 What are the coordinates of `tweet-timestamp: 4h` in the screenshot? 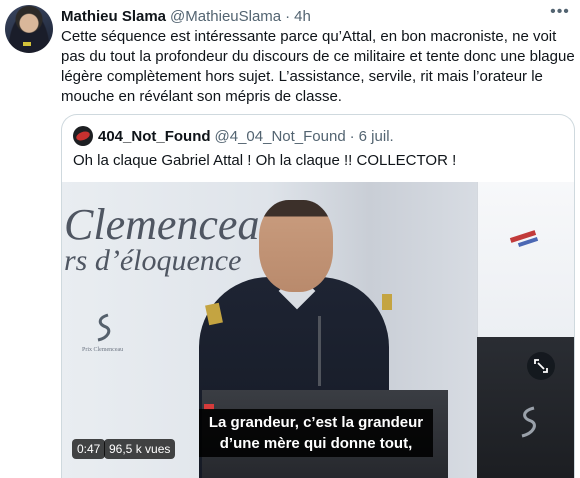 It's located at (302, 16).